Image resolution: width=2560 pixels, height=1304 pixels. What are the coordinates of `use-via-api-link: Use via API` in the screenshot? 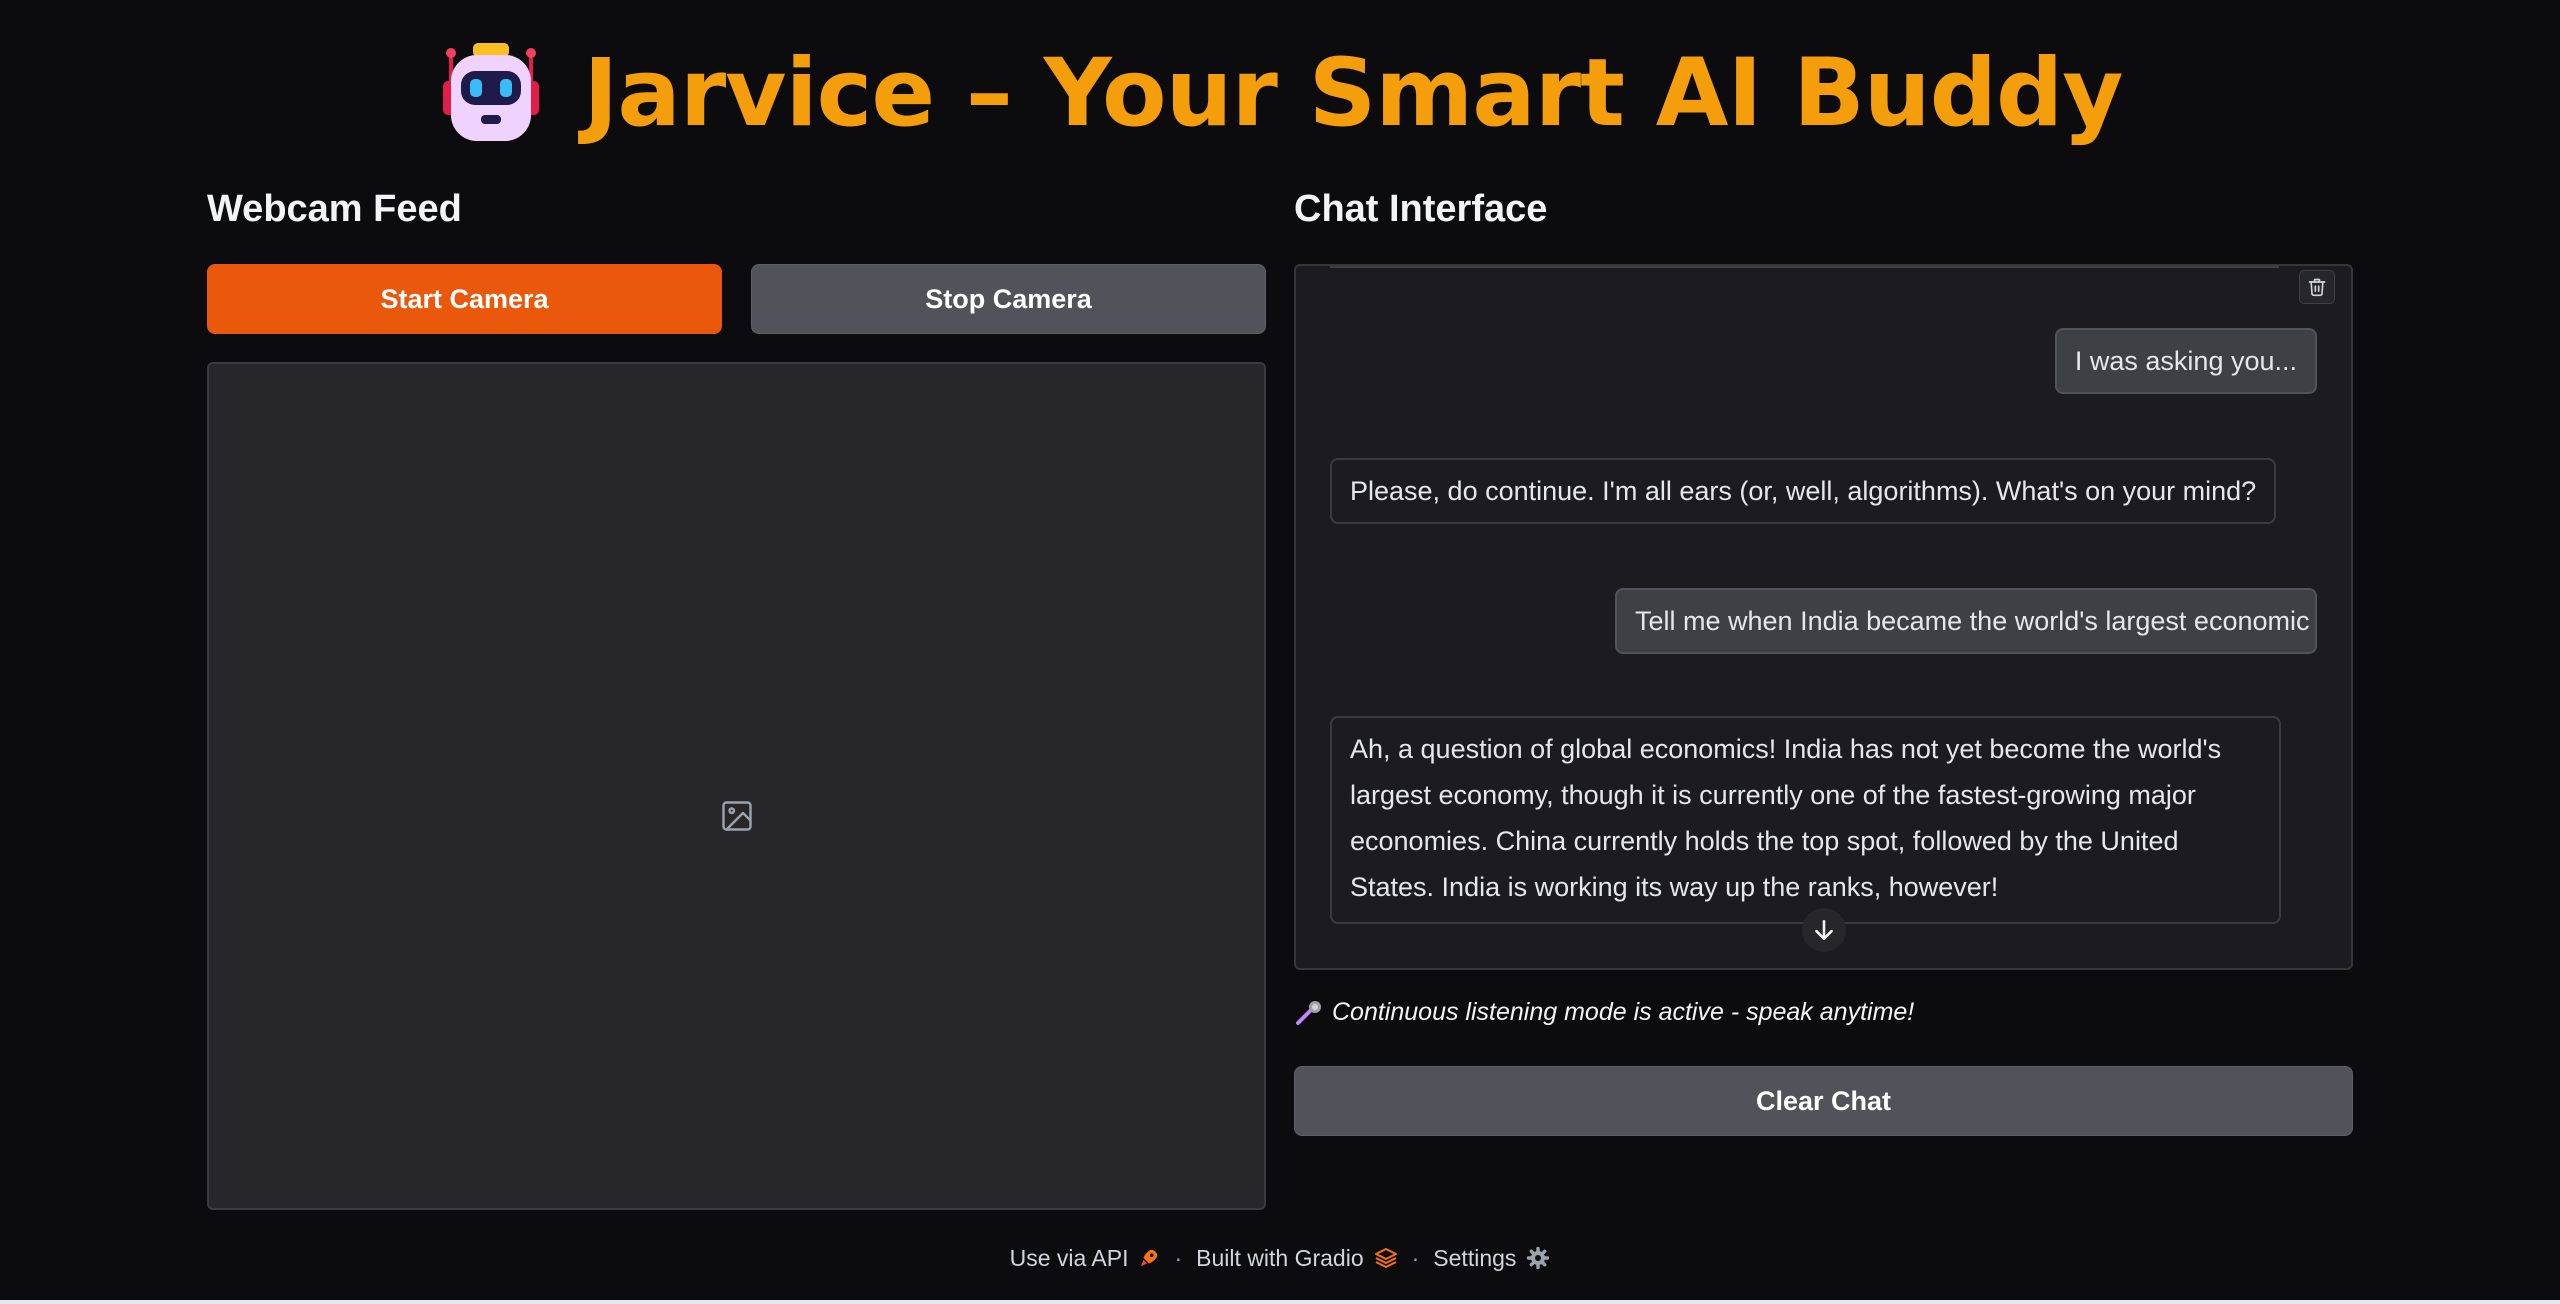 It's located at (1085, 1258).